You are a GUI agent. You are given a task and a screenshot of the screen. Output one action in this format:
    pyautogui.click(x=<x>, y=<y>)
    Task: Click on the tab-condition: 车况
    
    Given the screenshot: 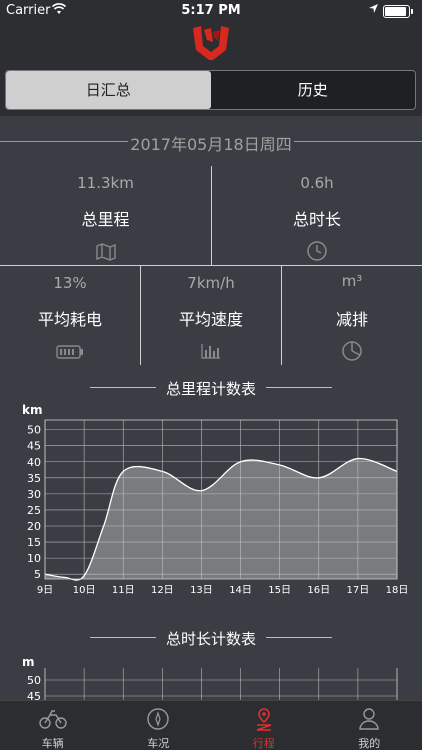 What is the action you would take?
    pyautogui.click(x=159, y=725)
    